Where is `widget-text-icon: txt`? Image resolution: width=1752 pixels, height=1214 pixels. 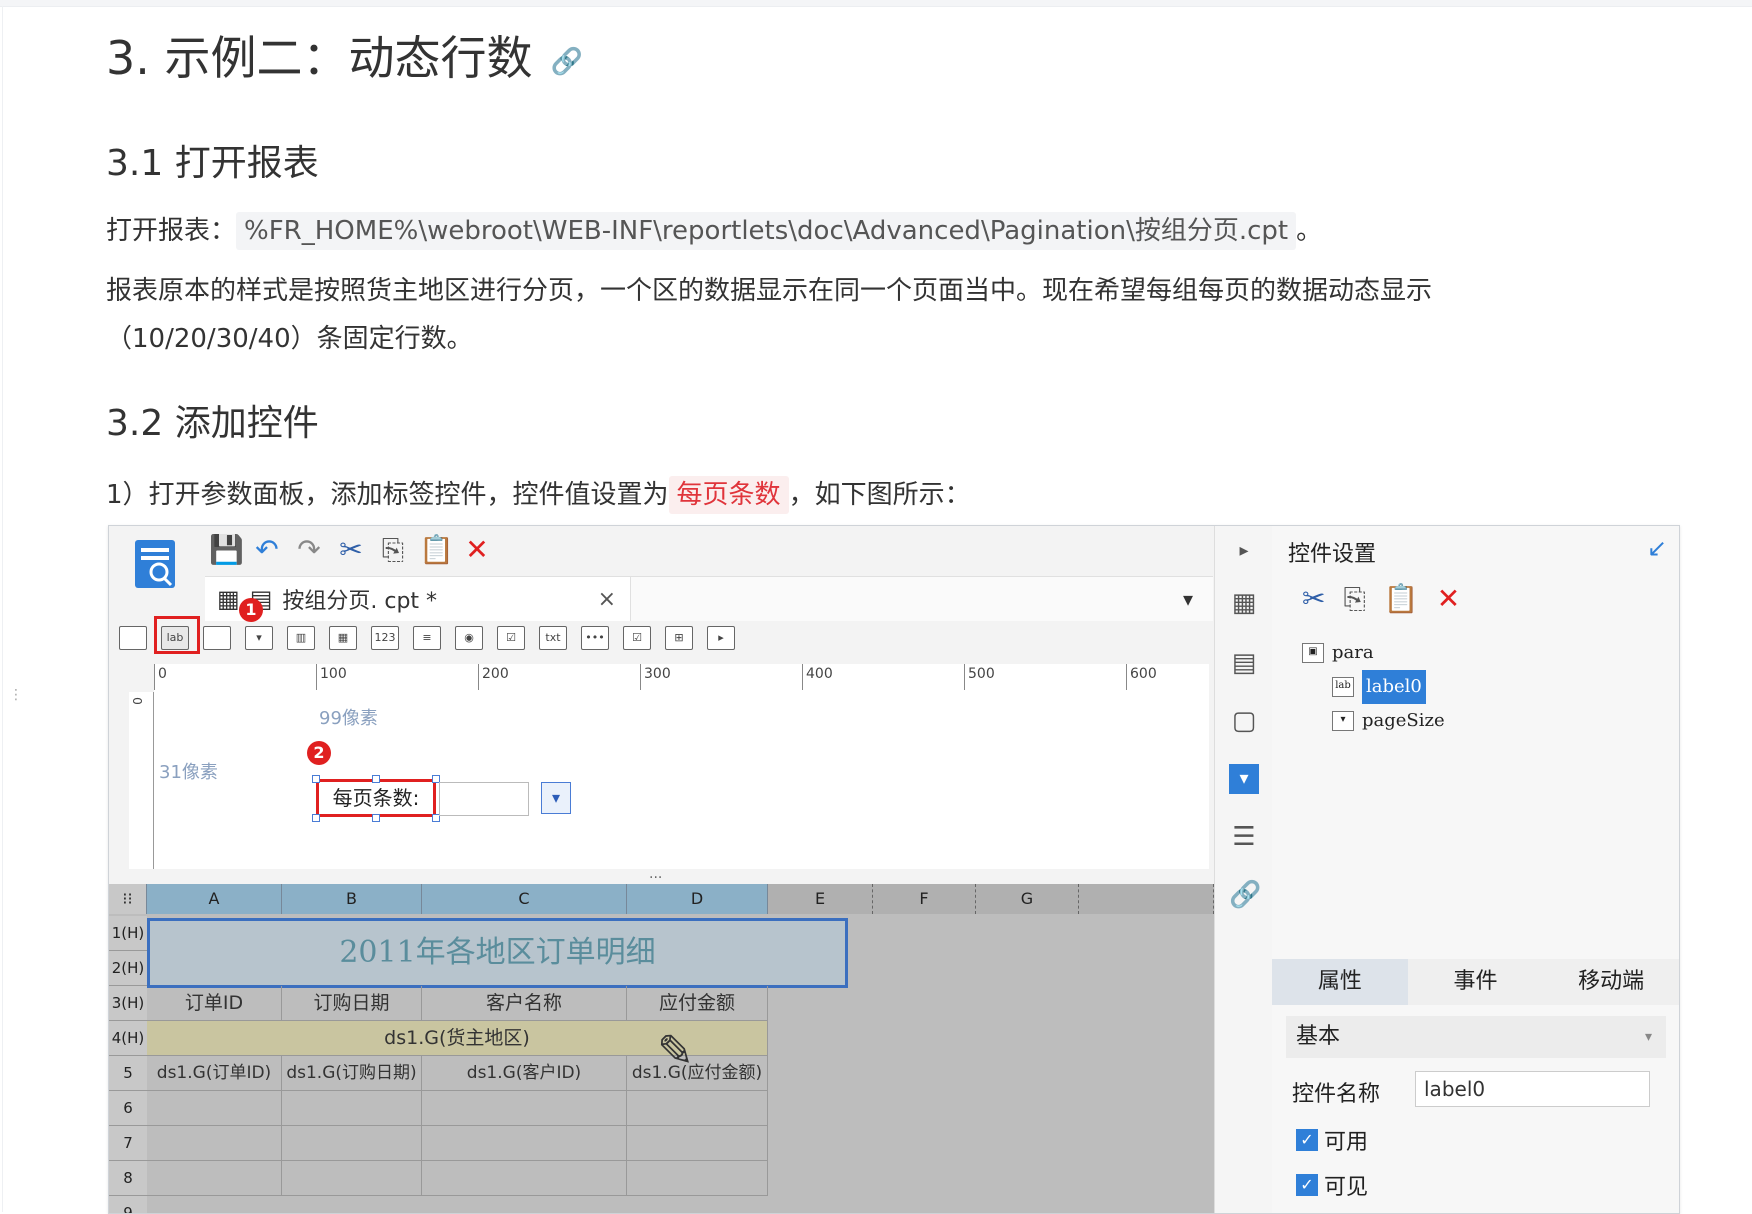
widget-text-icon: txt is located at coordinates (553, 638).